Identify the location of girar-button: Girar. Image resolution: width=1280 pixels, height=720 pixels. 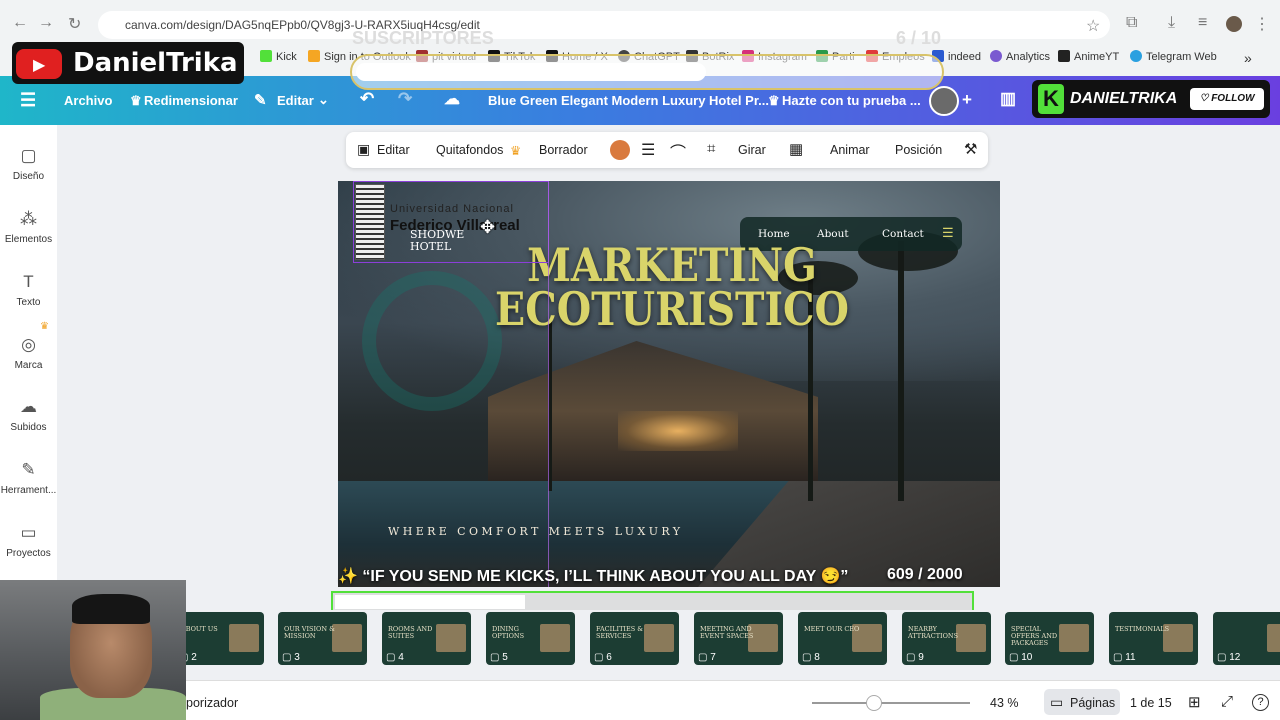
(752, 150).